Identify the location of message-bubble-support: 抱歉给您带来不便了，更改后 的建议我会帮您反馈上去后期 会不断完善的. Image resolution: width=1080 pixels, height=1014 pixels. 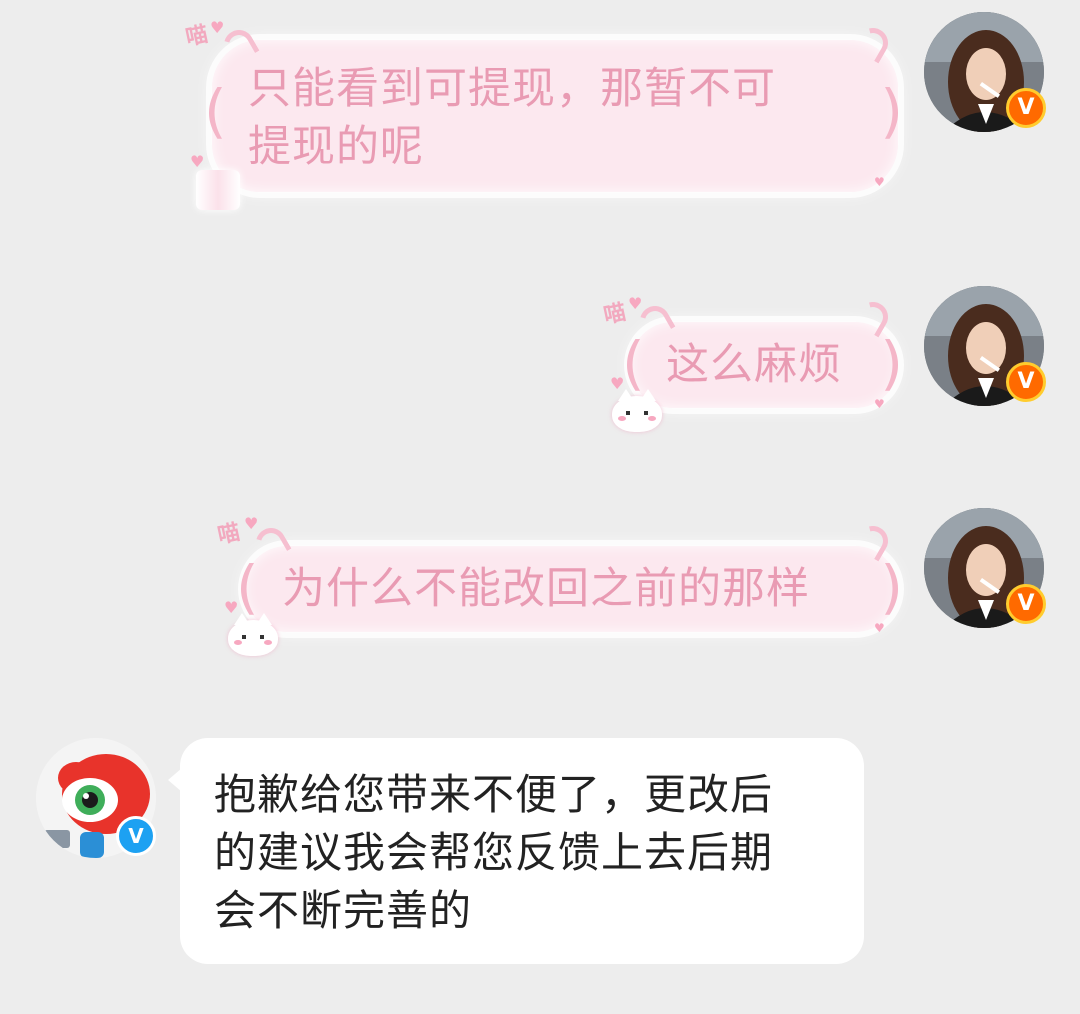
(516, 851).